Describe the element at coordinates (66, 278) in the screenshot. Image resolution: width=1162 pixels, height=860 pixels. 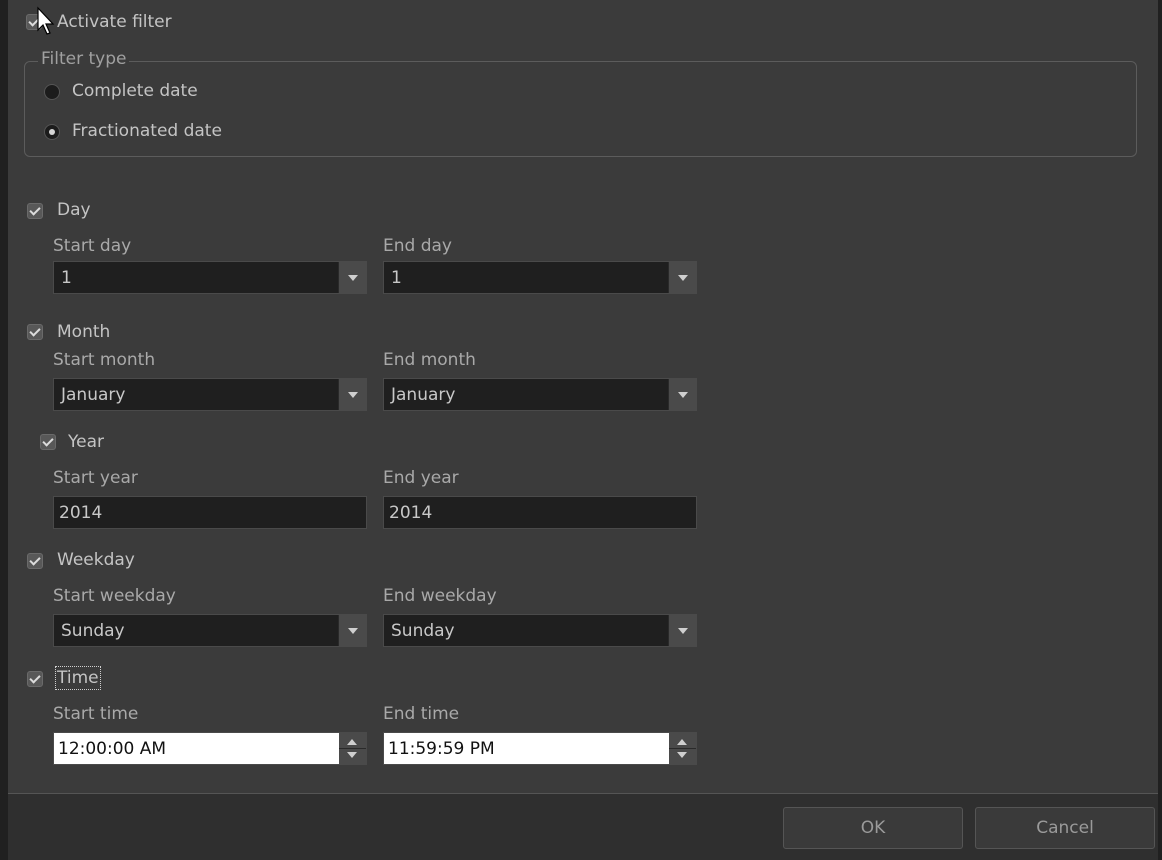
I see `start-day-value: 1` at that location.